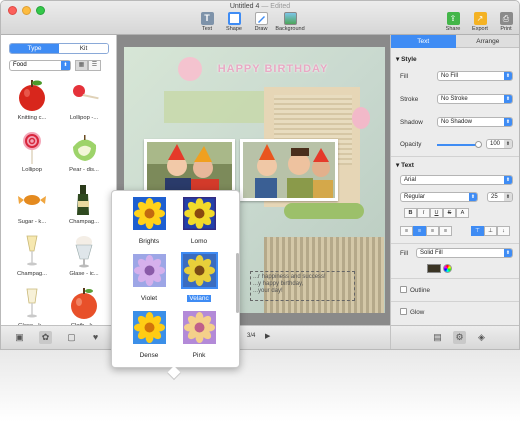 The image size is (520, 422). Describe the element at coordinates (504, 22) in the screenshot. I see `print-button: ⎙ Print` at that location.